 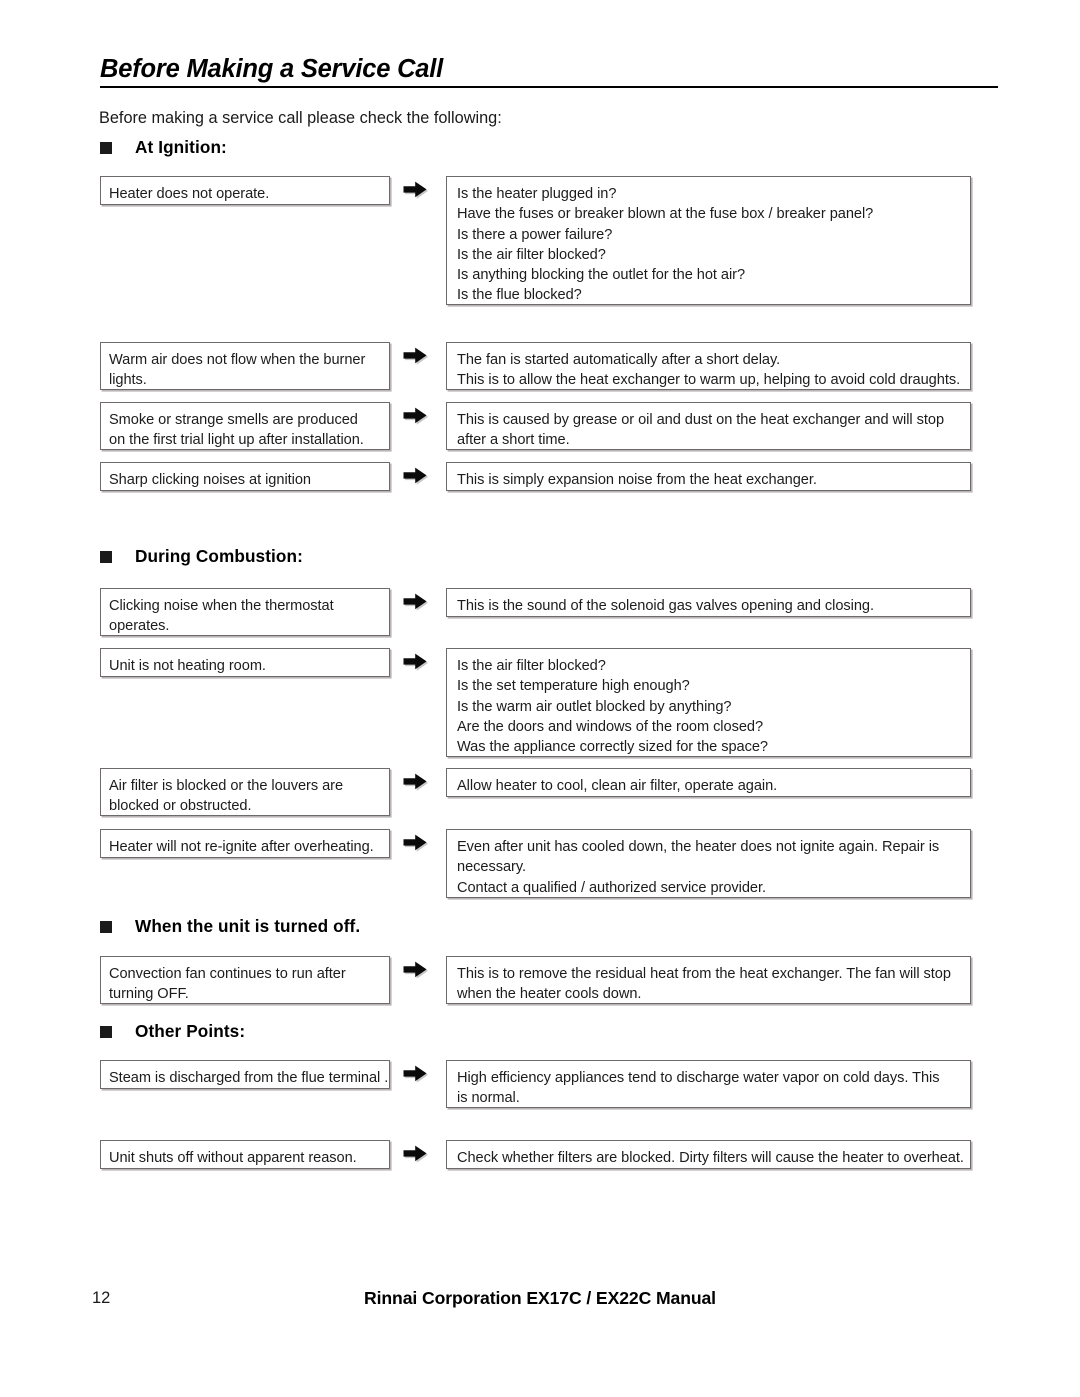 What do you see at coordinates (190, 1031) in the screenshot?
I see `section-heading-label: Other Points:` at bounding box center [190, 1031].